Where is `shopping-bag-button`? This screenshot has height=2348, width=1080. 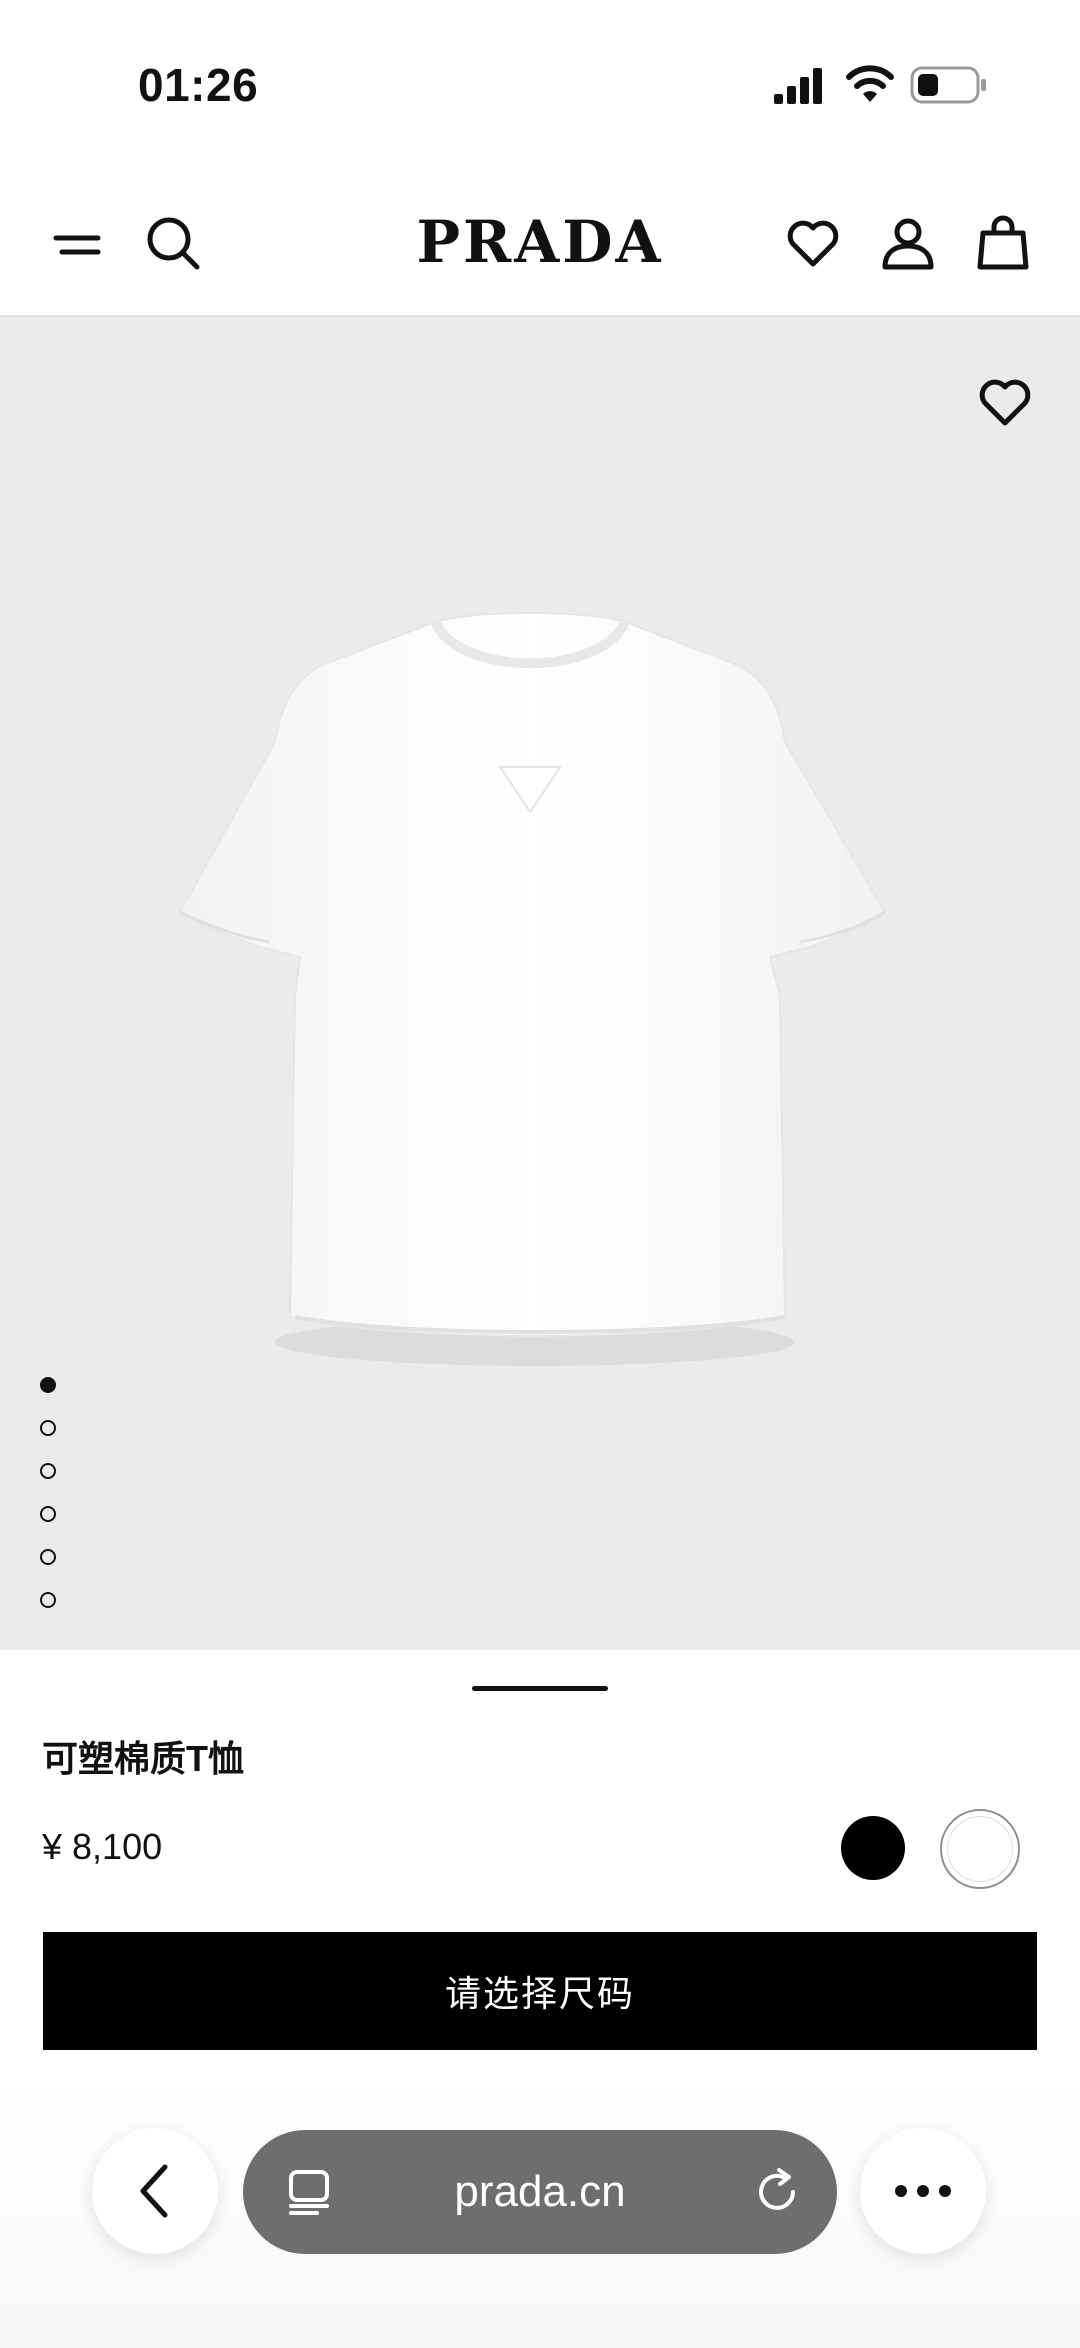 shopping-bag-button is located at coordinates (1002, 242).